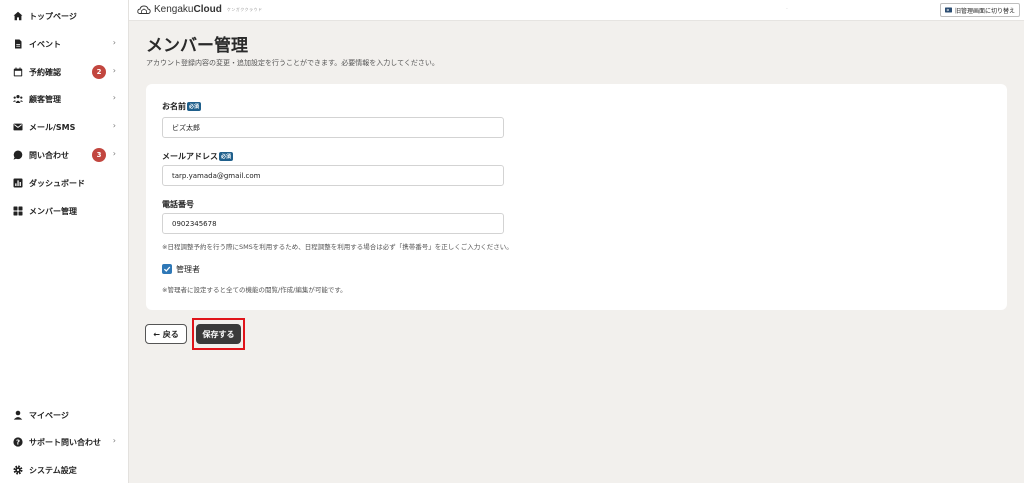  I want to click on save-button: 保存する, so click(218, 334).